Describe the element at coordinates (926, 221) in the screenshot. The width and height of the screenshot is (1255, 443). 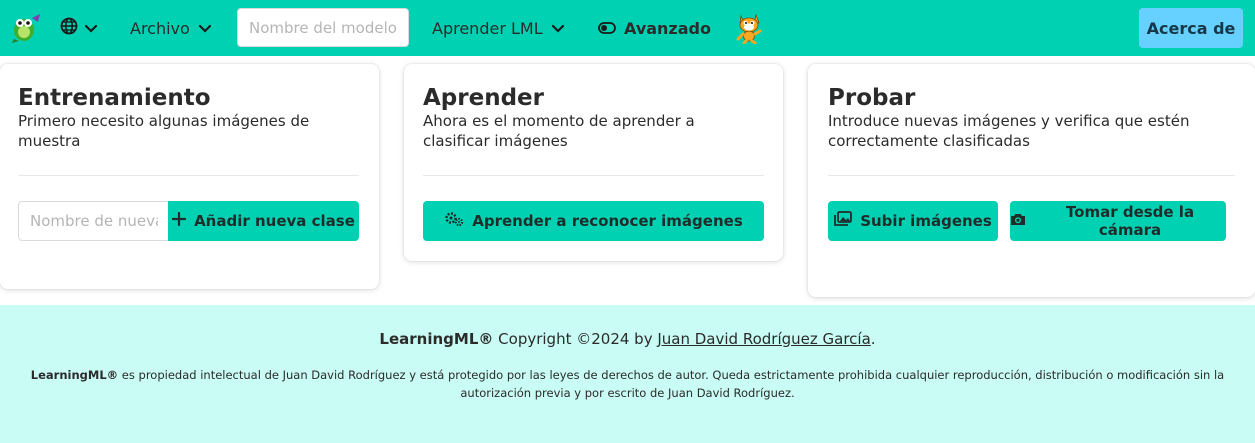
I see `upload-images-label: Subir imágenes` at that location.